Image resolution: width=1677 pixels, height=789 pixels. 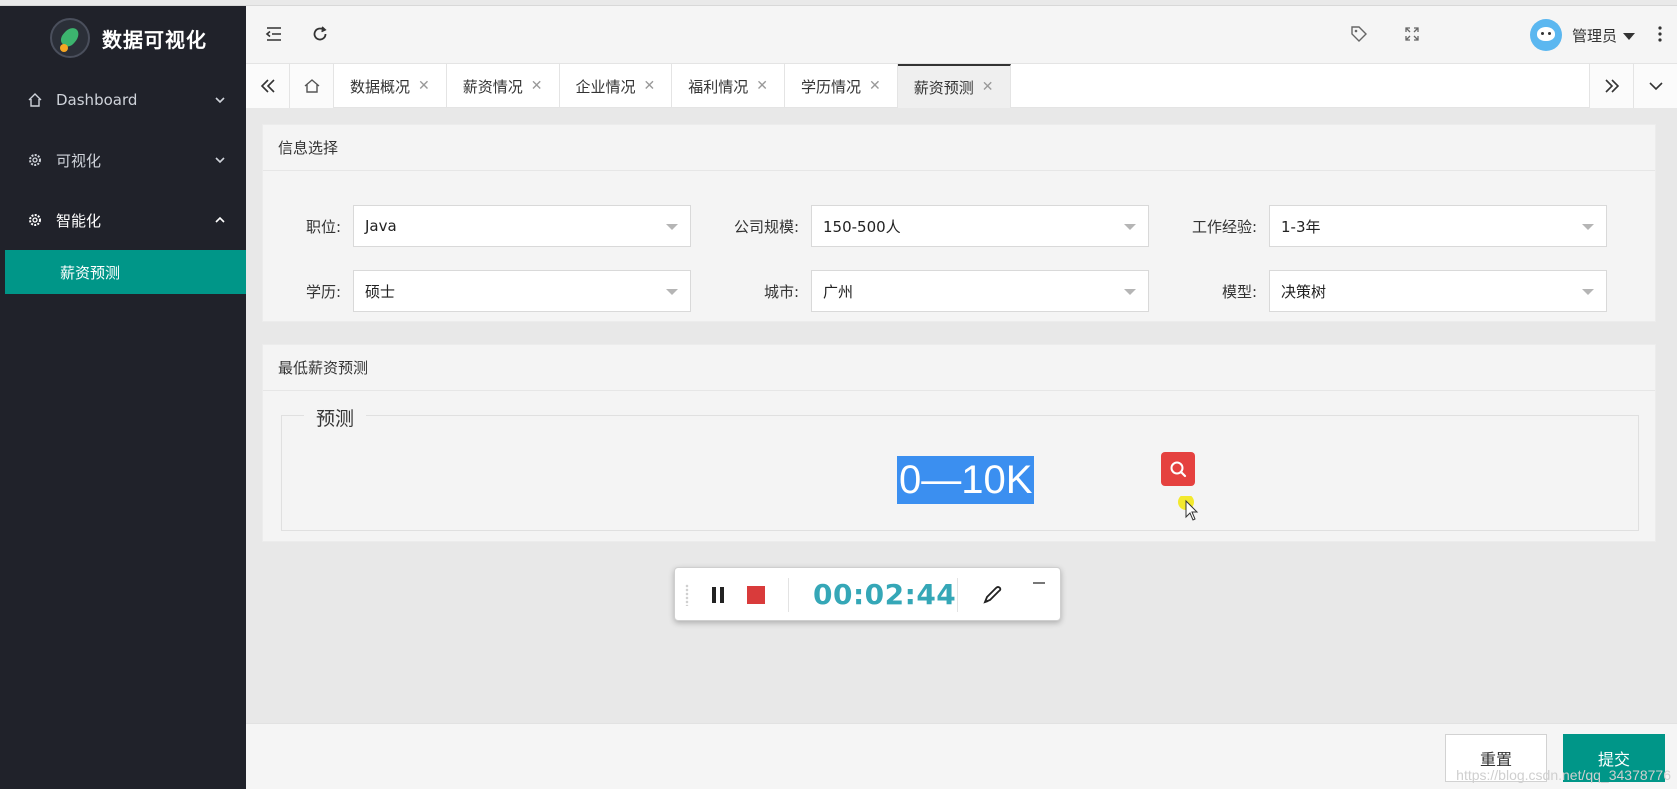 What do you see at coordinates (980, 291) in the screenshot?
I see `city-select: 广州` at bounding box center [980, 291].